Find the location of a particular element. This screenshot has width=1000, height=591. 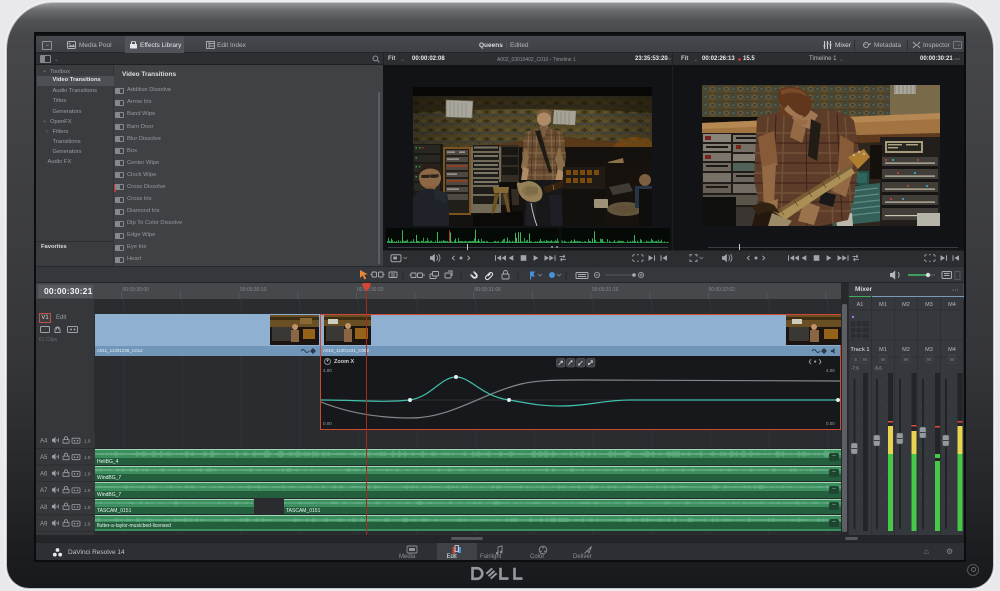

svg-text: A7 is located at coordinates (44, 491).